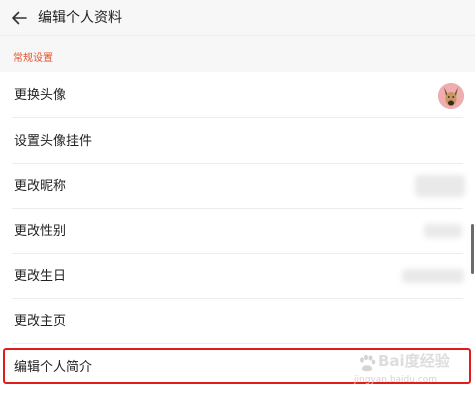 Image resolution: width=475 pixels, height=403 pixels. I want to click on back-button, so click(19, 18).